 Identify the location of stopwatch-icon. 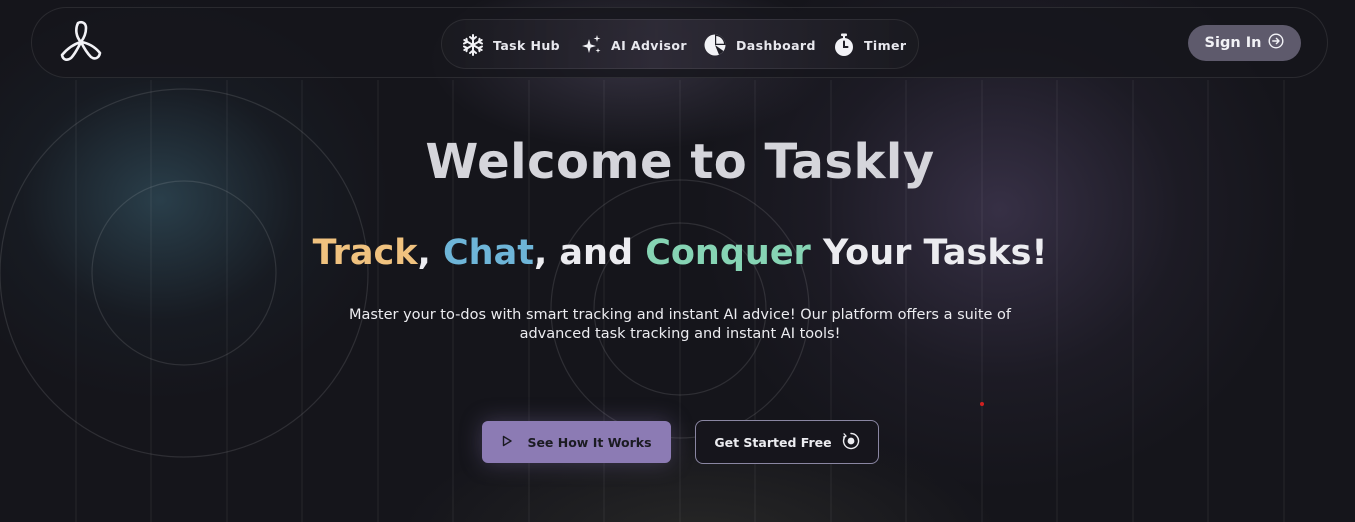
(844, 45).